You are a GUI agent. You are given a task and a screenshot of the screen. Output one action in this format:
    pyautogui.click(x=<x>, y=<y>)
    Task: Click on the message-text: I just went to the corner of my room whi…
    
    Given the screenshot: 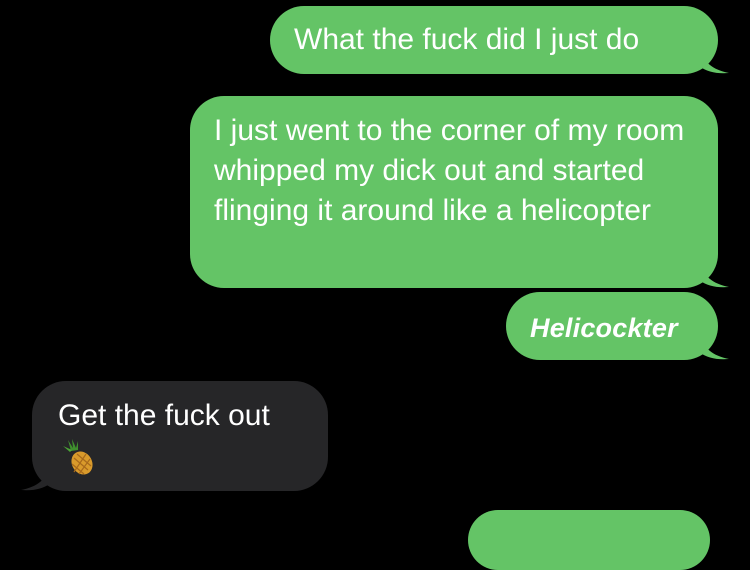 What is the action you would take?
    pyautogui.click(x=449, y=170)
    